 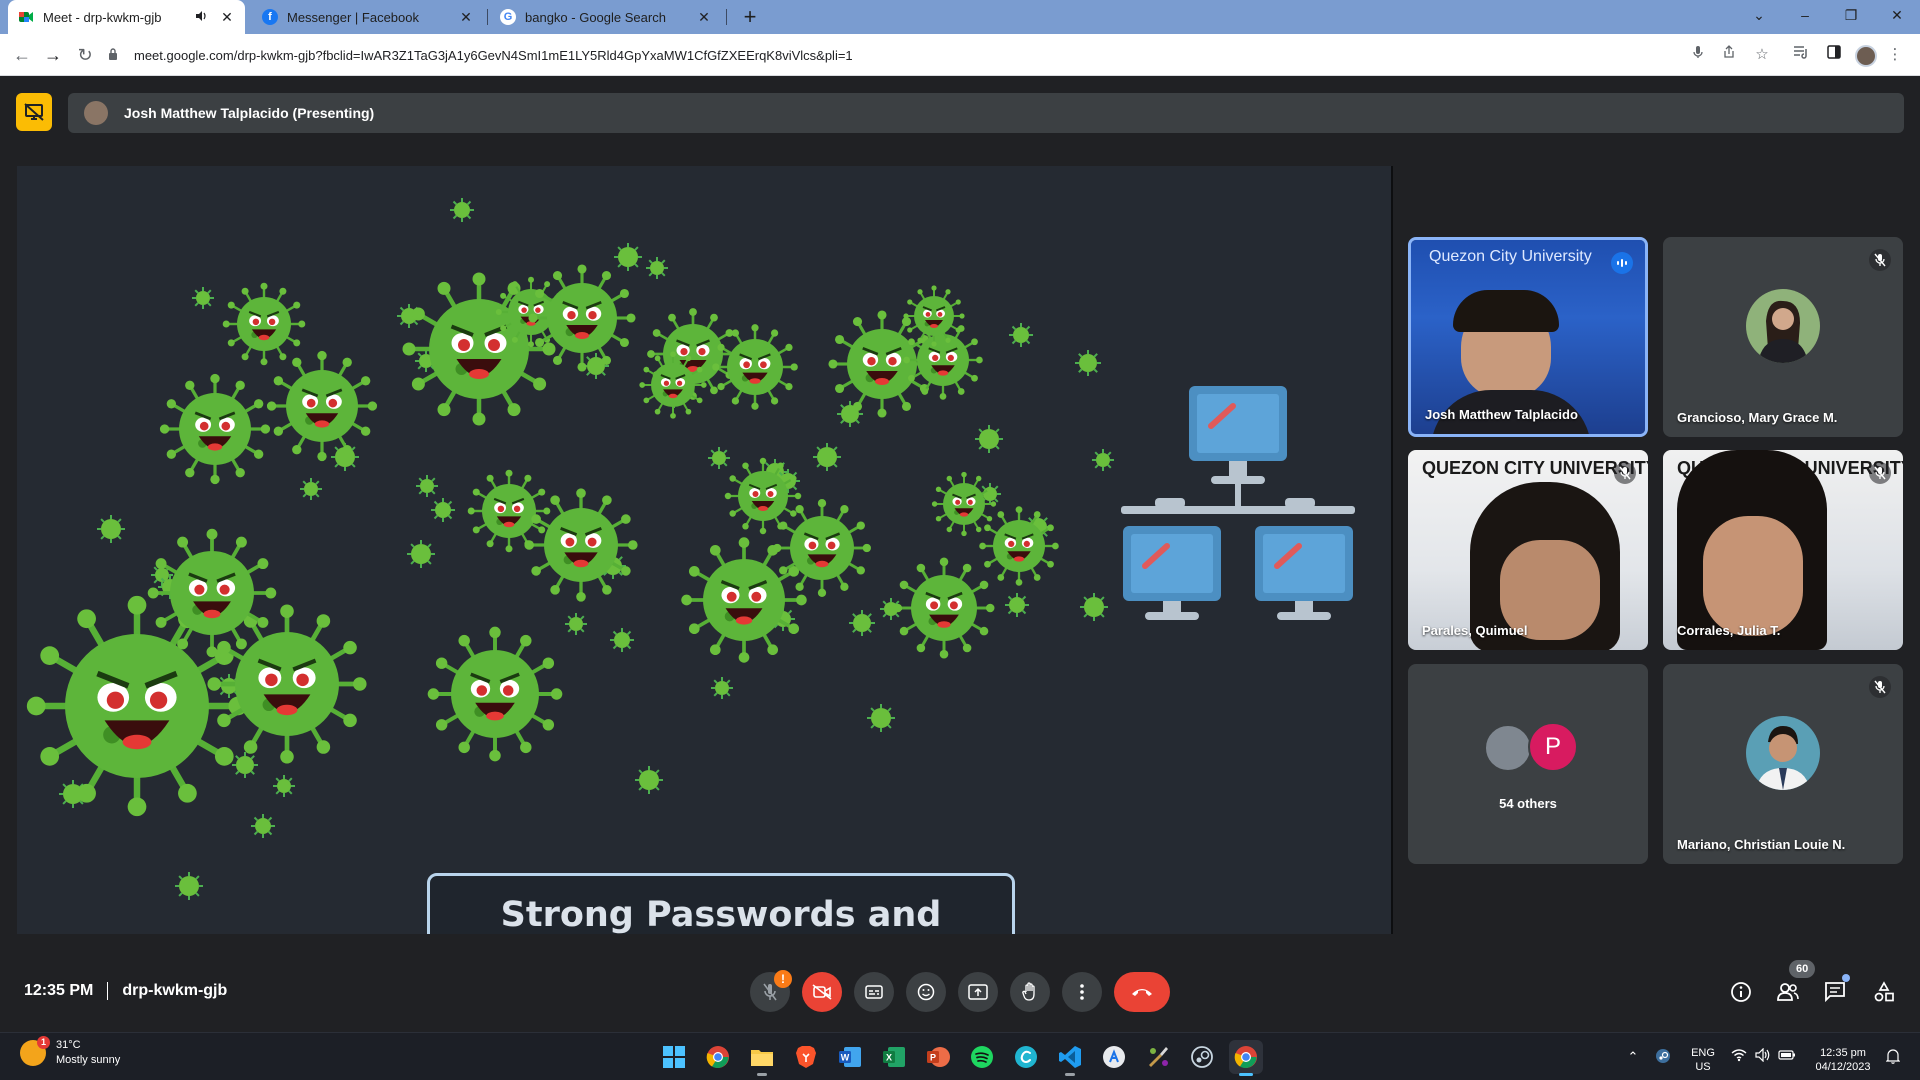 What do you see at coordinates (34, 112) in the screenshot?
I see `stop-presenting-icon` at bounding box center [34, 112].